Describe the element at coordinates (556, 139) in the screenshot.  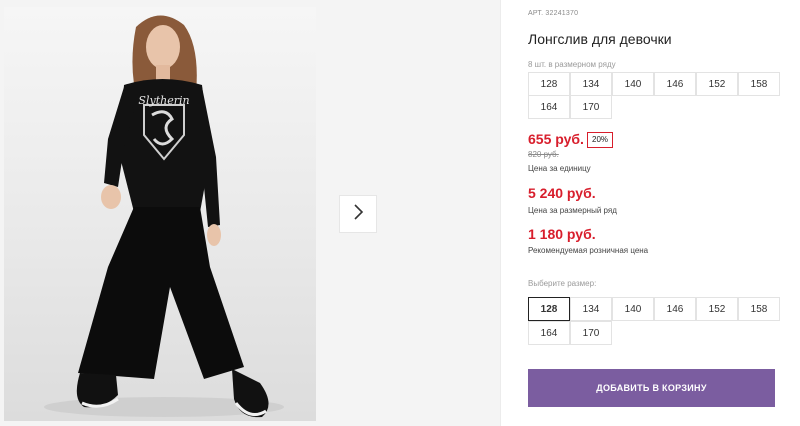
I see `unit-price: 655 руб.` at that location.